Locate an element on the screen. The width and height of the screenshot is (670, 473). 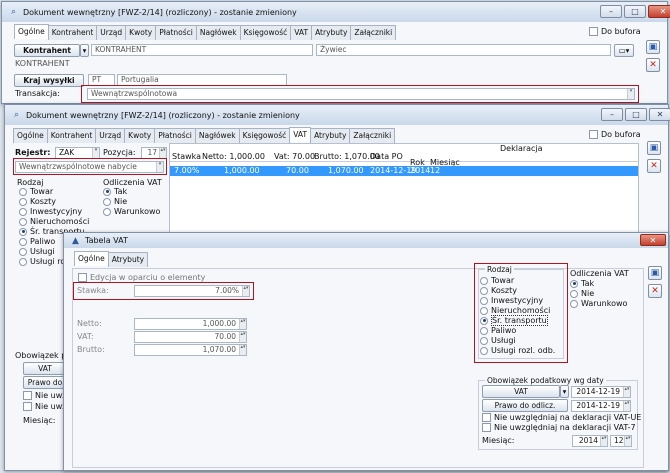
dialog-titlebar: ▲ Tabela VAT is located at coordinates (366, 240).